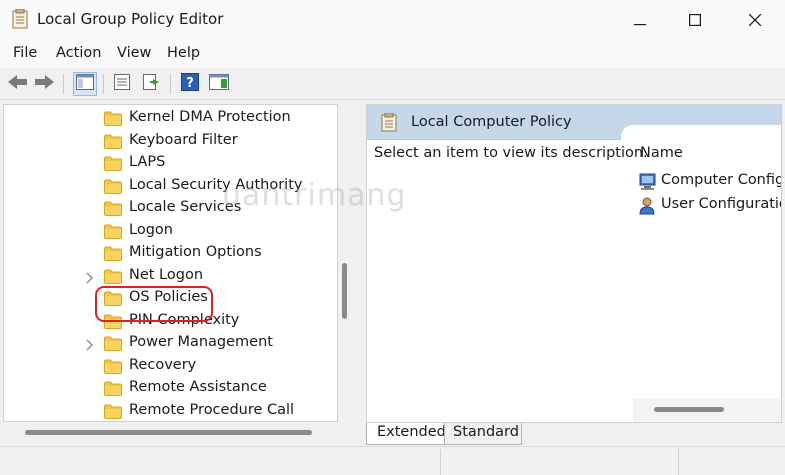  Describe the element at coordinates (183, 139) in the screenshot. I see `tree-item-label: Keyboard Filter` at that location.